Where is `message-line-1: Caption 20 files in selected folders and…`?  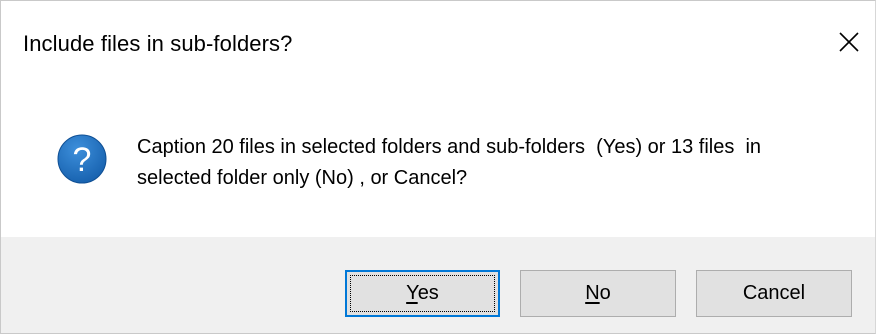 message-line-1: Caption 20 files in selected folders and… is located at coordinates (449, 147).